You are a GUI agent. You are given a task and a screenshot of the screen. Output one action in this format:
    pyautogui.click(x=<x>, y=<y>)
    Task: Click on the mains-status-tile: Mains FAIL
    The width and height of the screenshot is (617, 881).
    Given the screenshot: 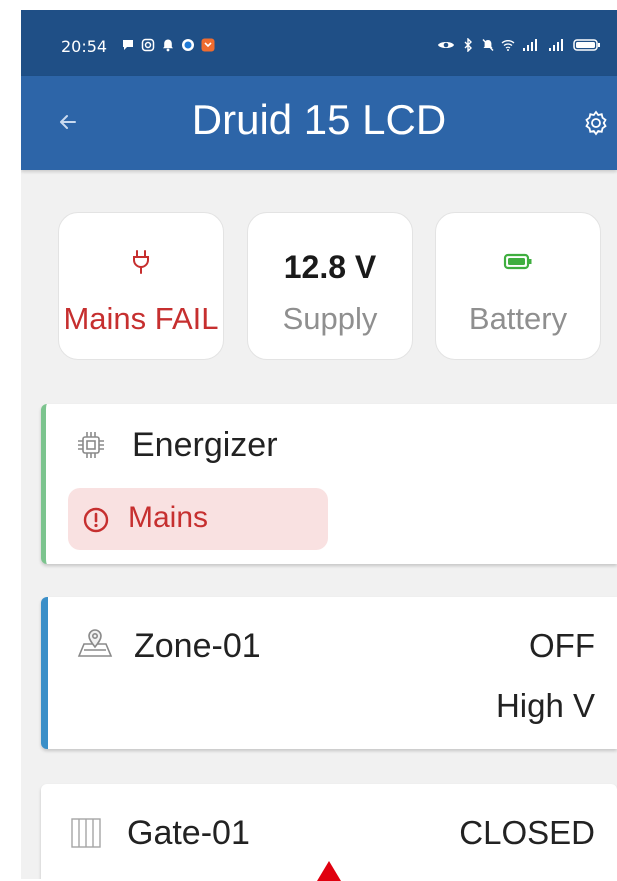 What is the action you would take?
    pyautogui.click(x=141, y=286)
    